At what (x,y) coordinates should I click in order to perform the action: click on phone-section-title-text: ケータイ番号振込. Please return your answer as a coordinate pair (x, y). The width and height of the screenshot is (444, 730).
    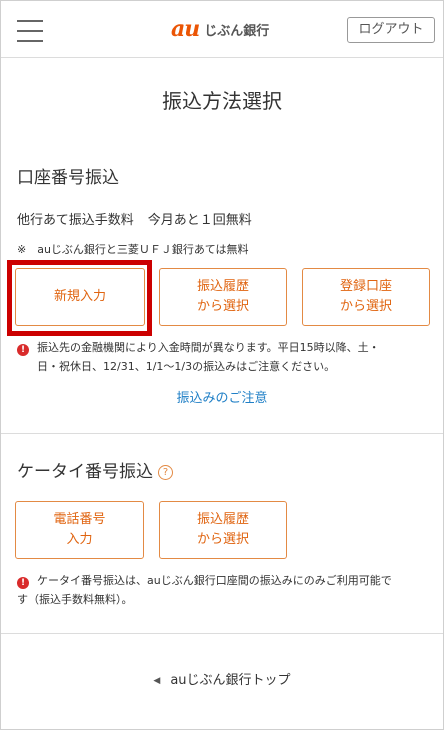
    Looking at the image, I should click on (85, 472).